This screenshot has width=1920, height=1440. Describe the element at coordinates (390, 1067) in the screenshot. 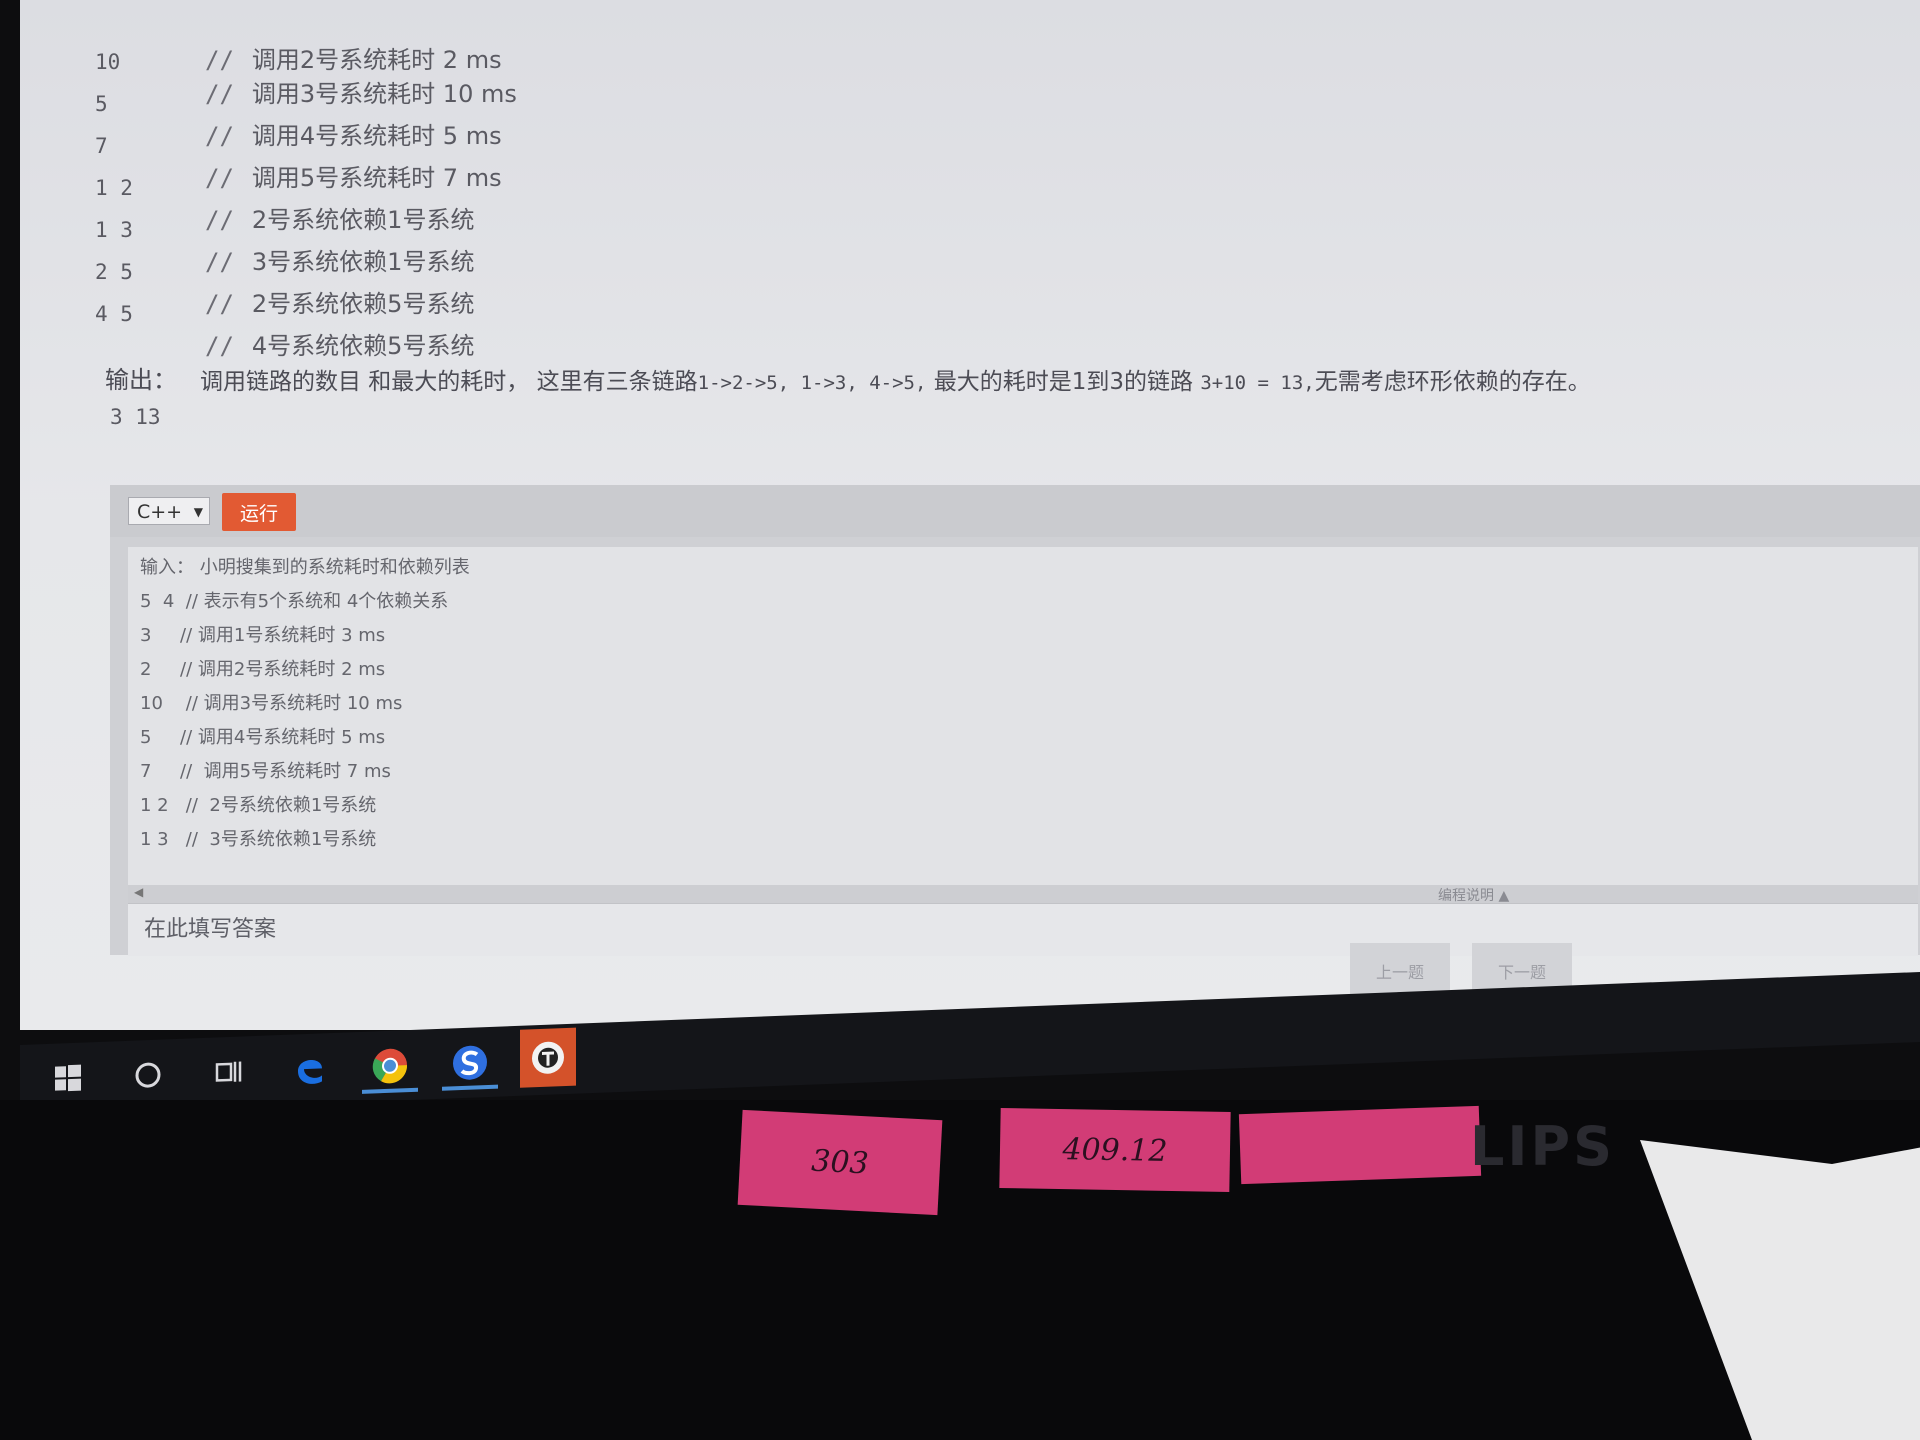

I see `chrome-icon` at that location.